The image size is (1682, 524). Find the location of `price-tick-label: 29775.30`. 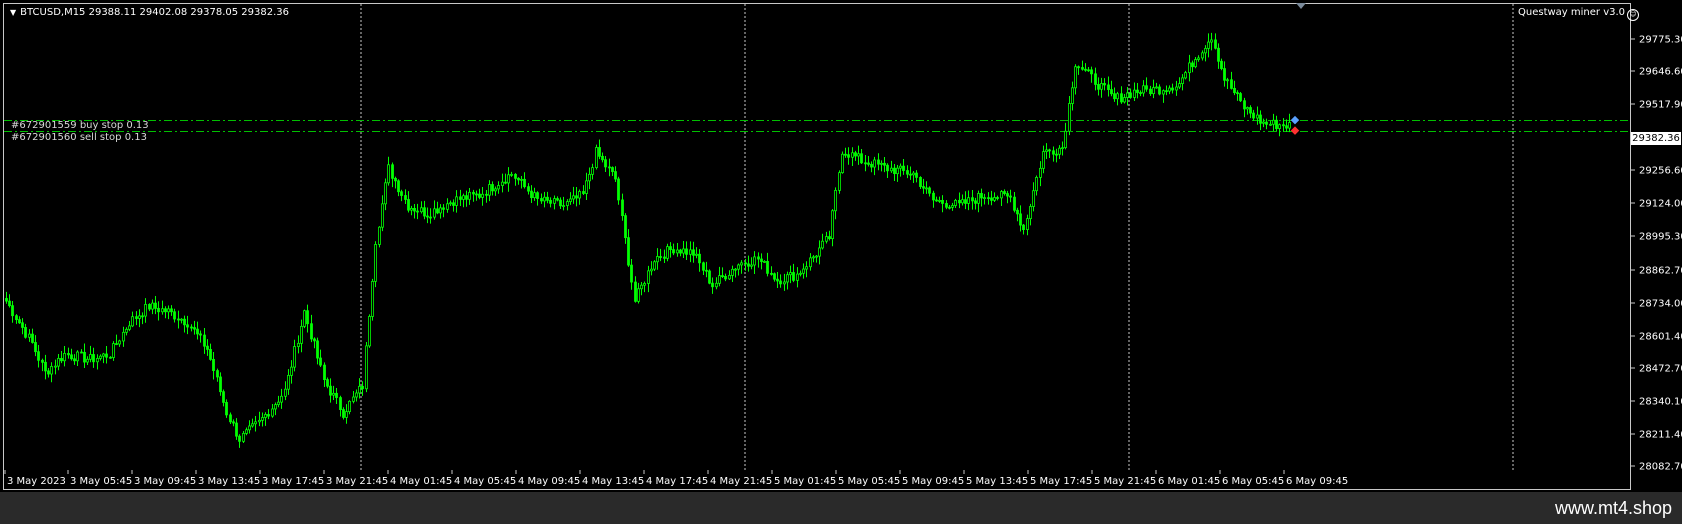

price-tick-label: 29775.30 is located at coordinates (1660, 40).